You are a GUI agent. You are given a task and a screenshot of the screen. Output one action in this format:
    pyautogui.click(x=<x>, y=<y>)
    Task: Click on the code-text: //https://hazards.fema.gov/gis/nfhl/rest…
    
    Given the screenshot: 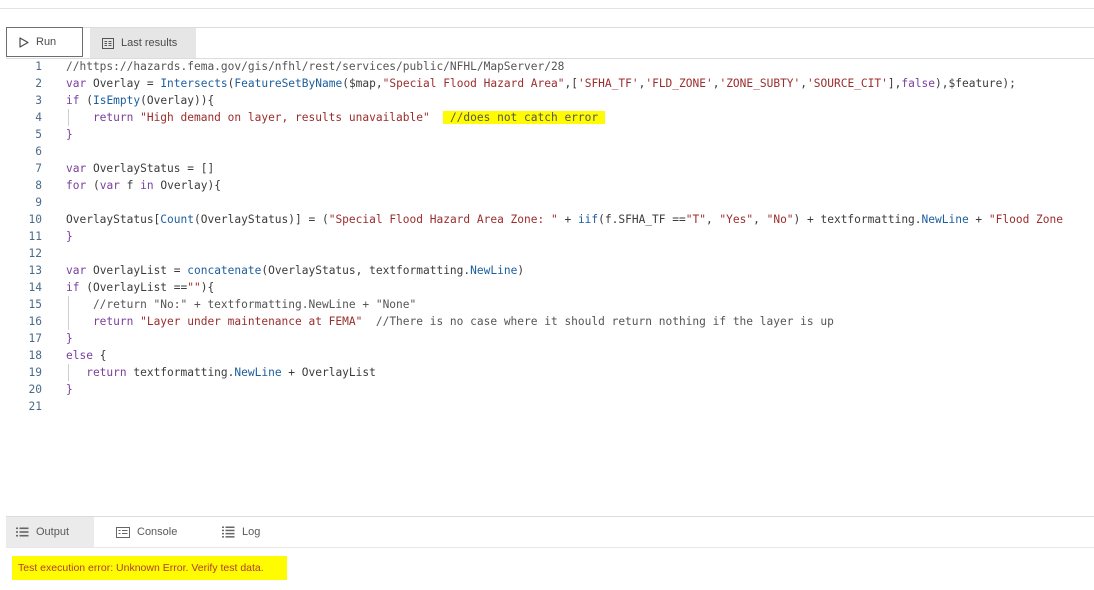 What is the action you would take?
    pyautogui.click(x=315, y=66)
    